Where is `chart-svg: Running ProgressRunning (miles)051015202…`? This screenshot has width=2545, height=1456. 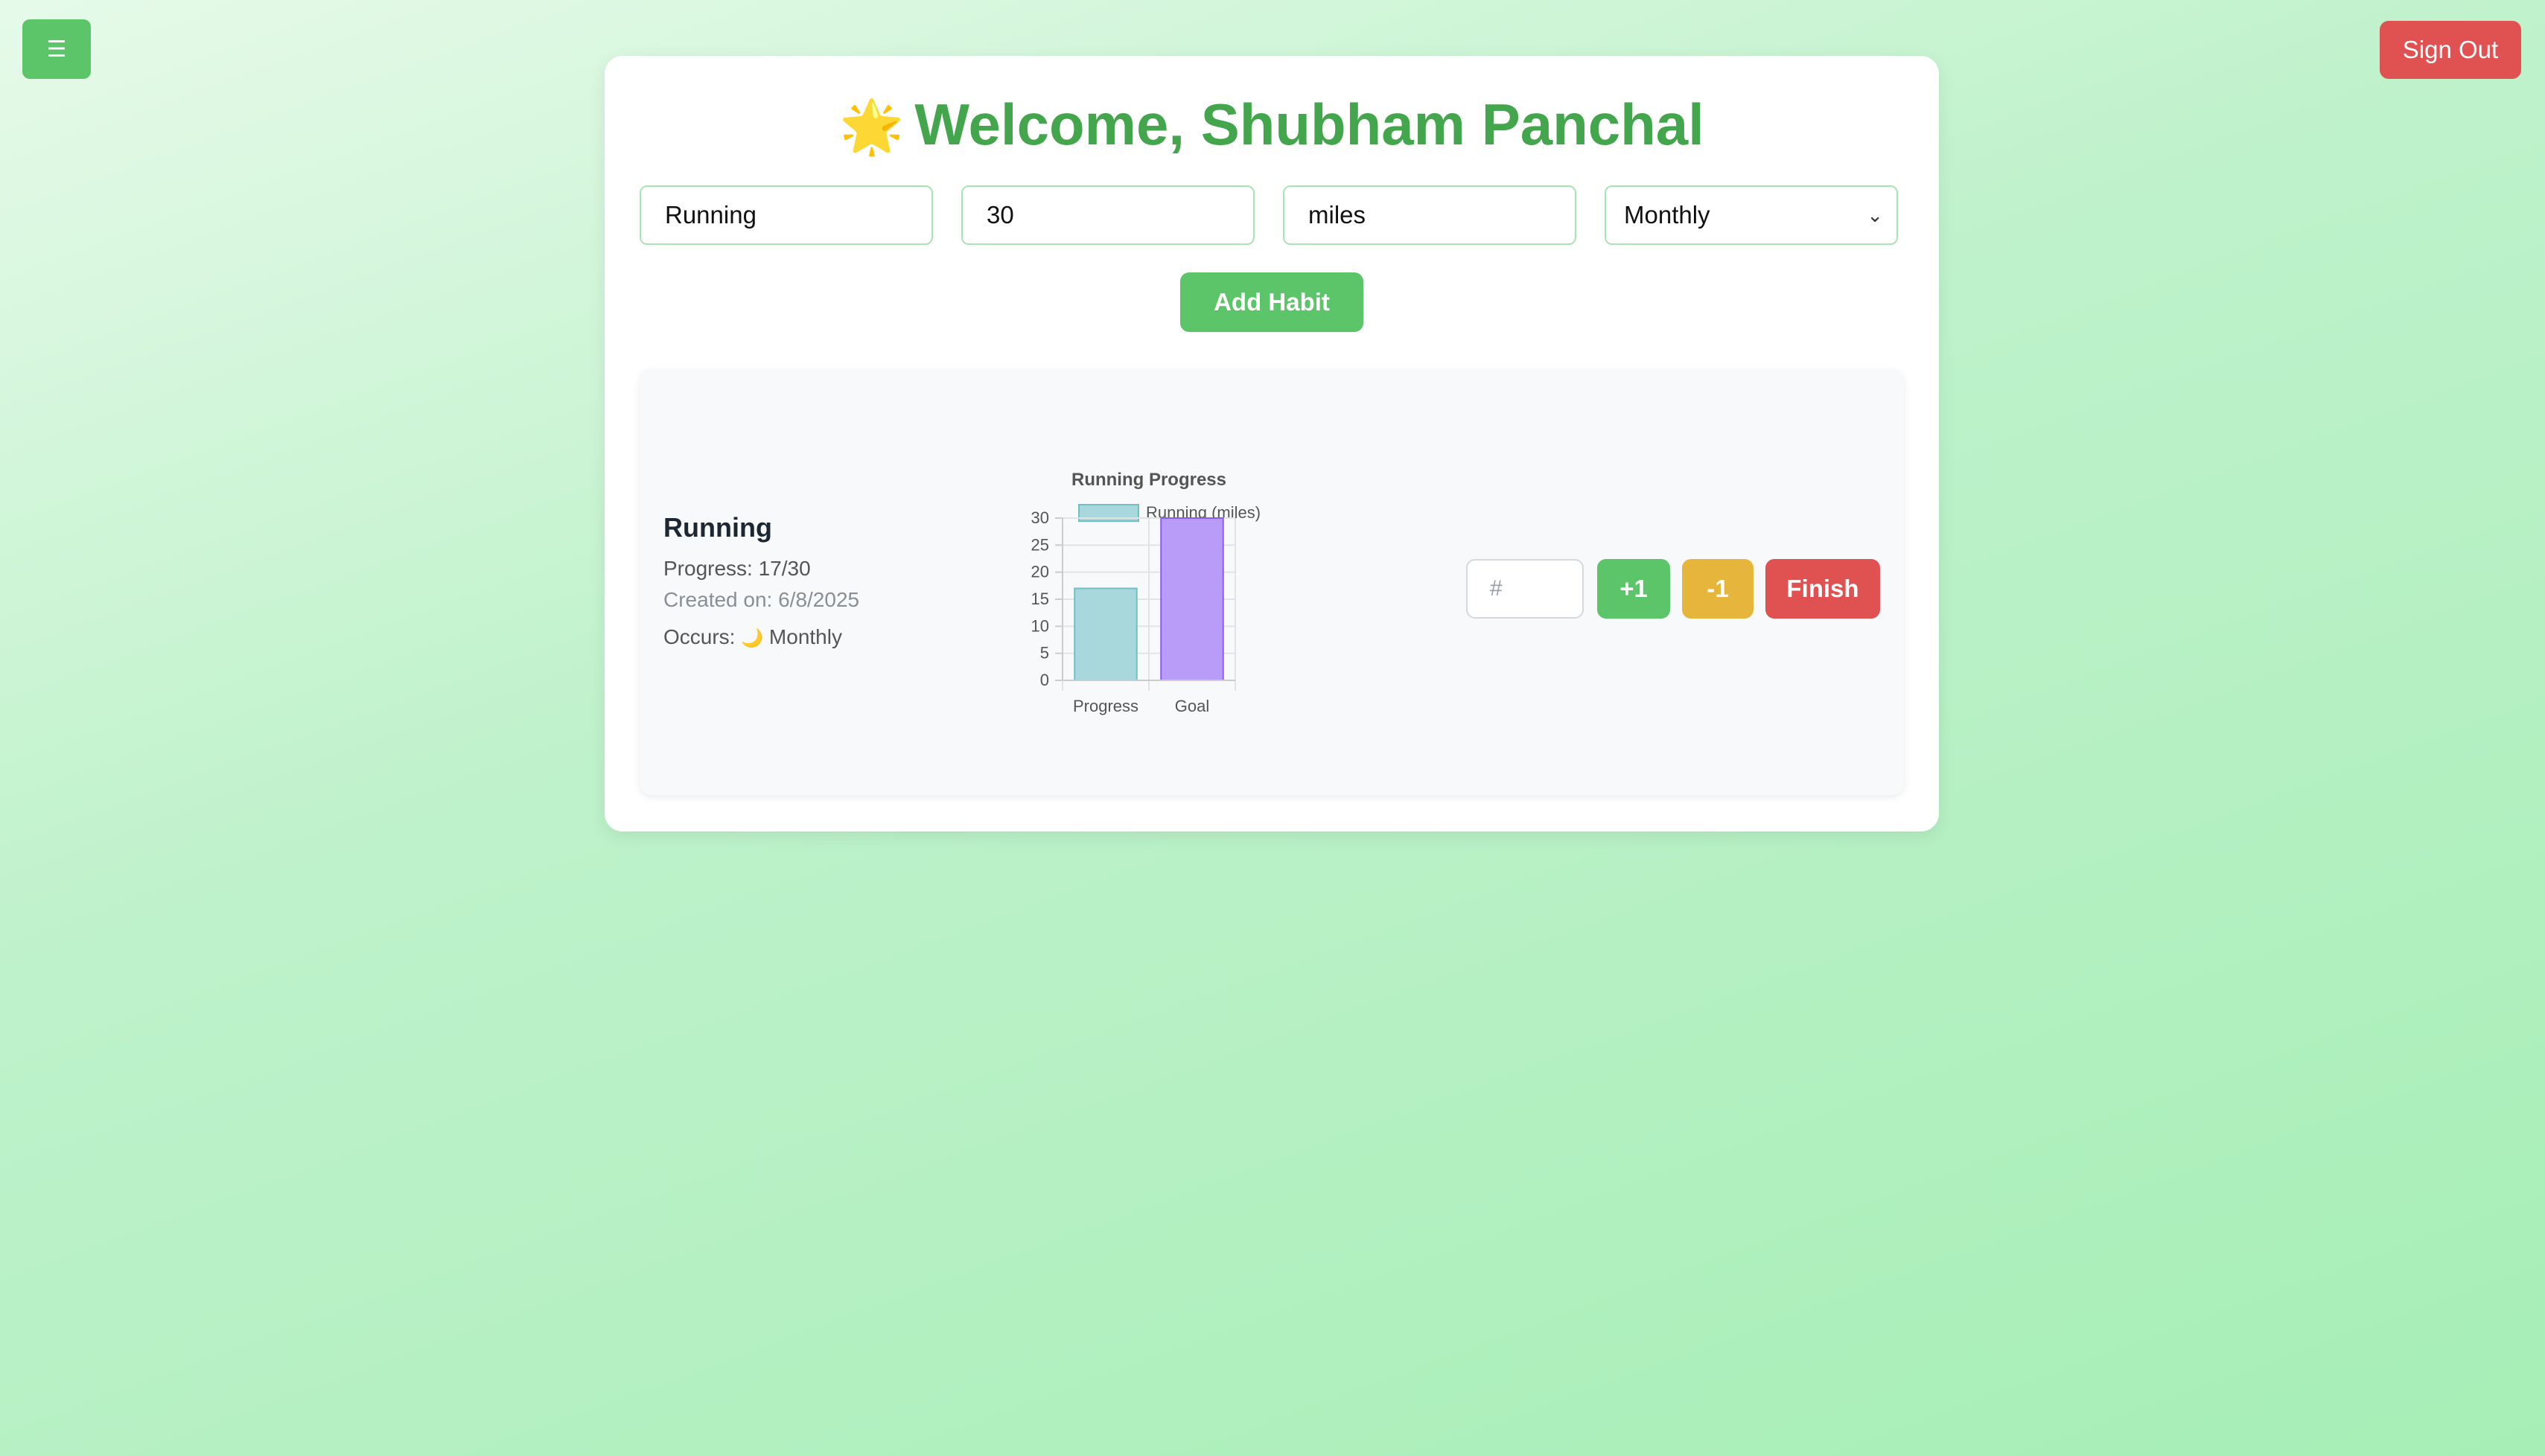 chart-svg: Running ProgressRunning (miles)051015202… is located at coordinates (1146, 592).